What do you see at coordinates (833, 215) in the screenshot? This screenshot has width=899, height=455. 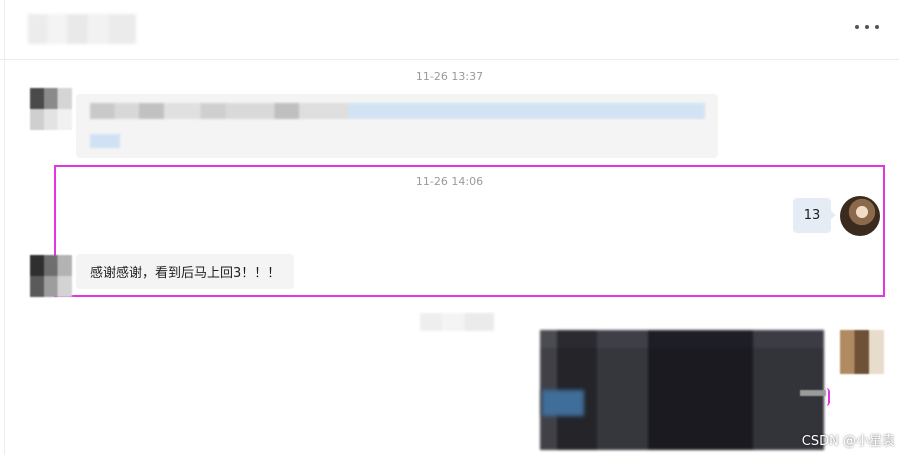 I see `bubble-tail` at bounding box center [833, 215].